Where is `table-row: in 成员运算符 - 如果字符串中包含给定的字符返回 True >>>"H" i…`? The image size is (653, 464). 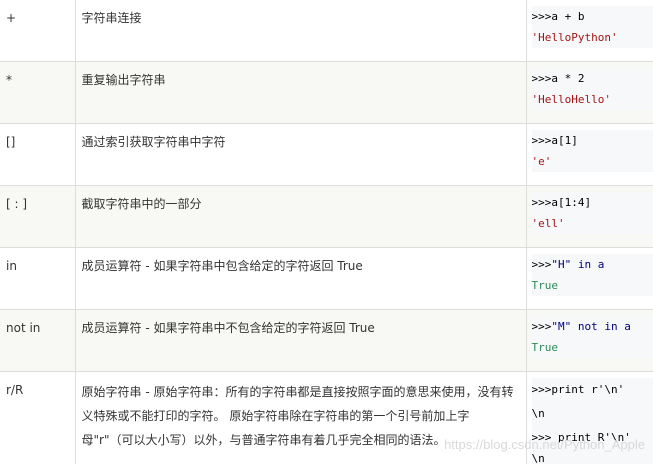 table-row: in 成员运算符 - 如果字符串中包含给定的字符返回 True >>>"H" i… is located at coordinates (326, 278).